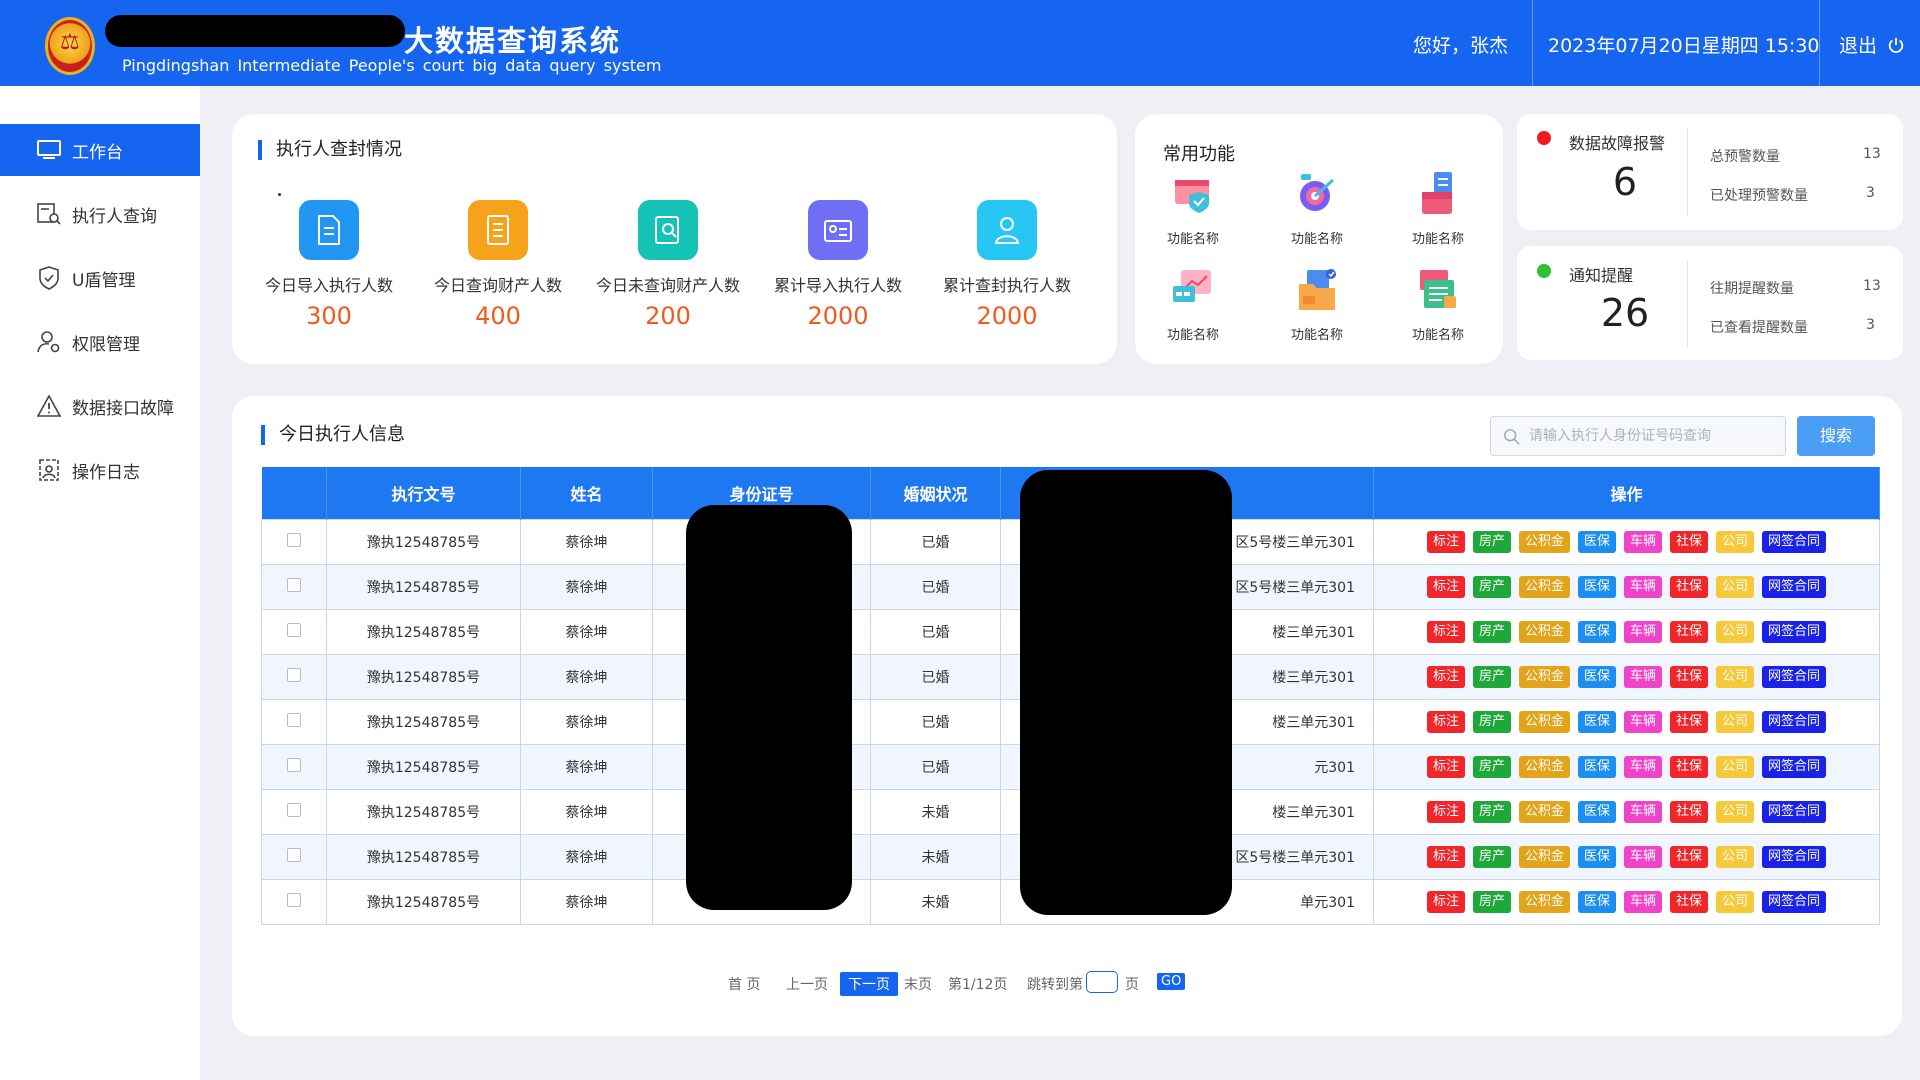  I want to click on sidebar-item-workbench: 工作台, so click(100, 150).